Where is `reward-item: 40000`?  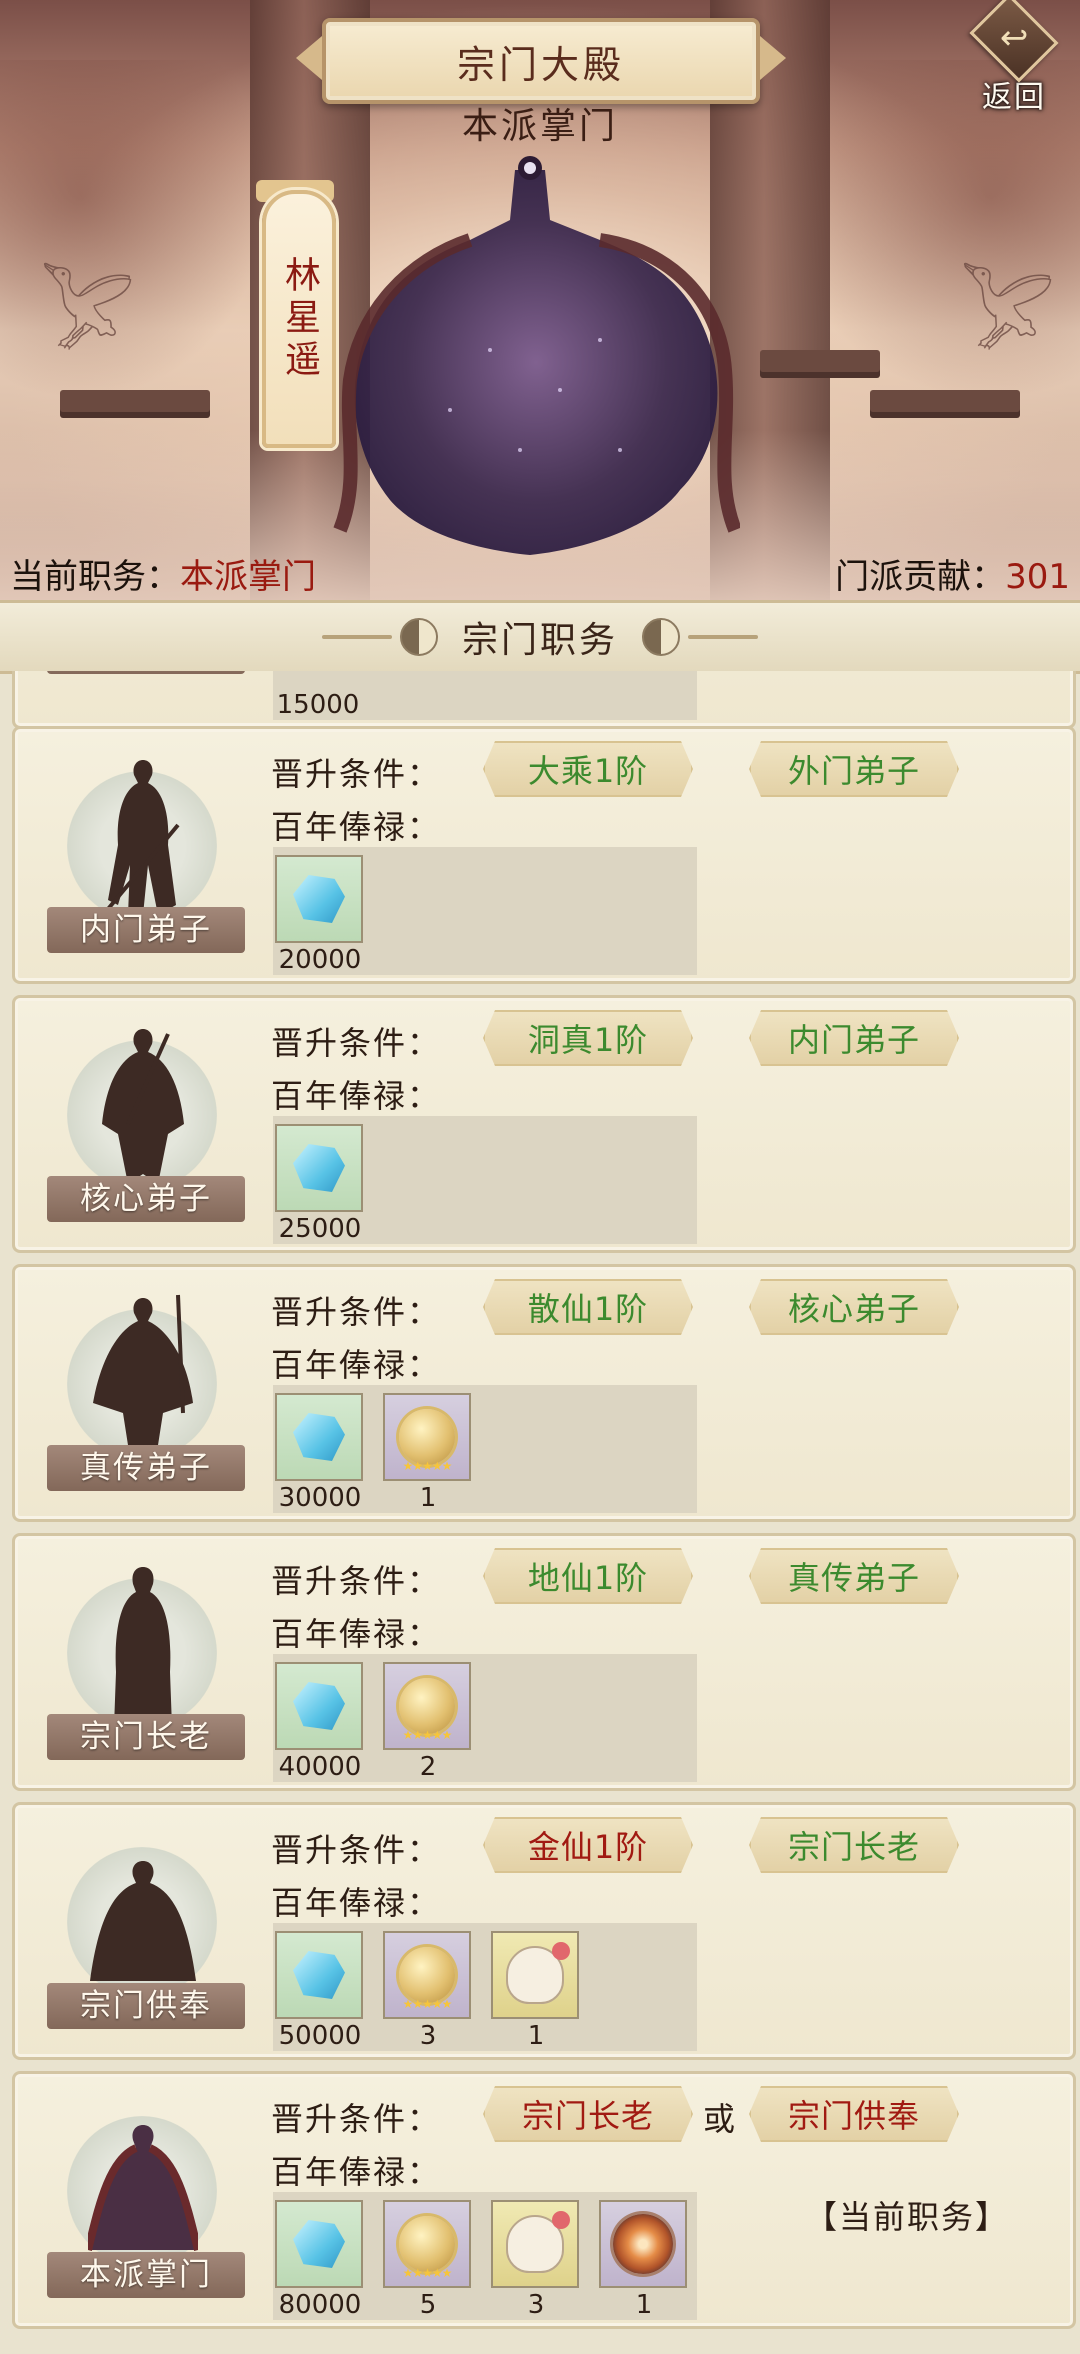
reward-item: 40000 is located at coordinates (320, 1722).